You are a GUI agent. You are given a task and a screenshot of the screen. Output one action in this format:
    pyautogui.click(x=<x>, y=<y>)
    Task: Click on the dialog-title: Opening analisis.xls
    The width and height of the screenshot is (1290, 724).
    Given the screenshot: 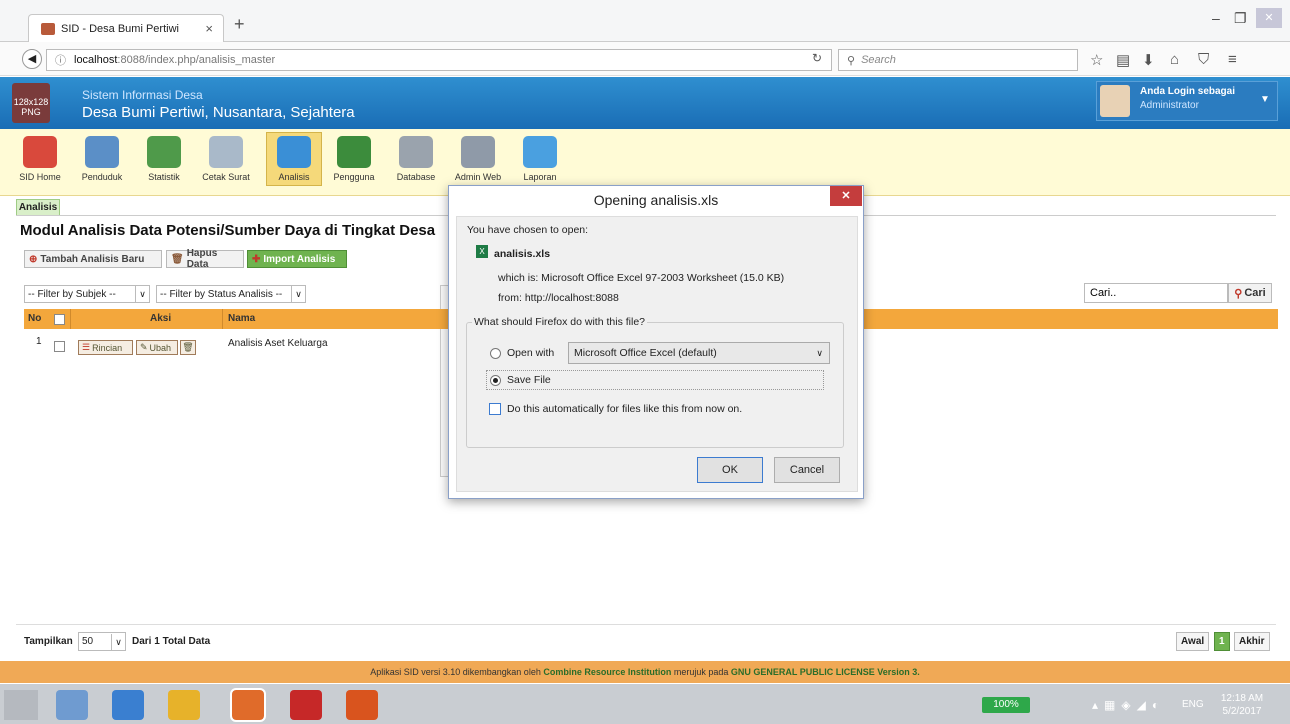 What is the action you would take?
    pyautogui.click(x=656, y=200)
    